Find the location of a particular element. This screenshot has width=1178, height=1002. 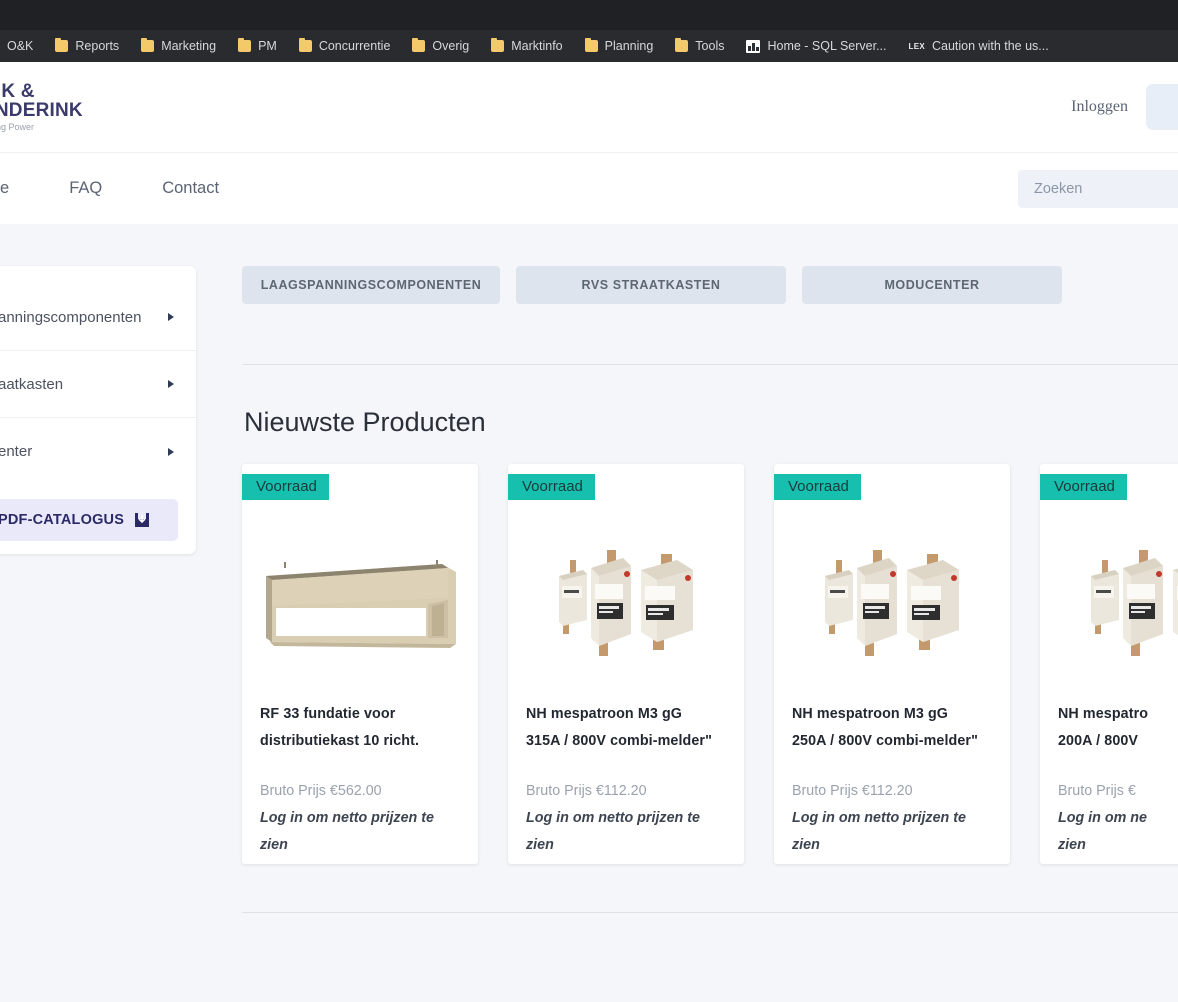

product-title-line1: RF 33 fundatie voor is located at coordinates (328, 714).